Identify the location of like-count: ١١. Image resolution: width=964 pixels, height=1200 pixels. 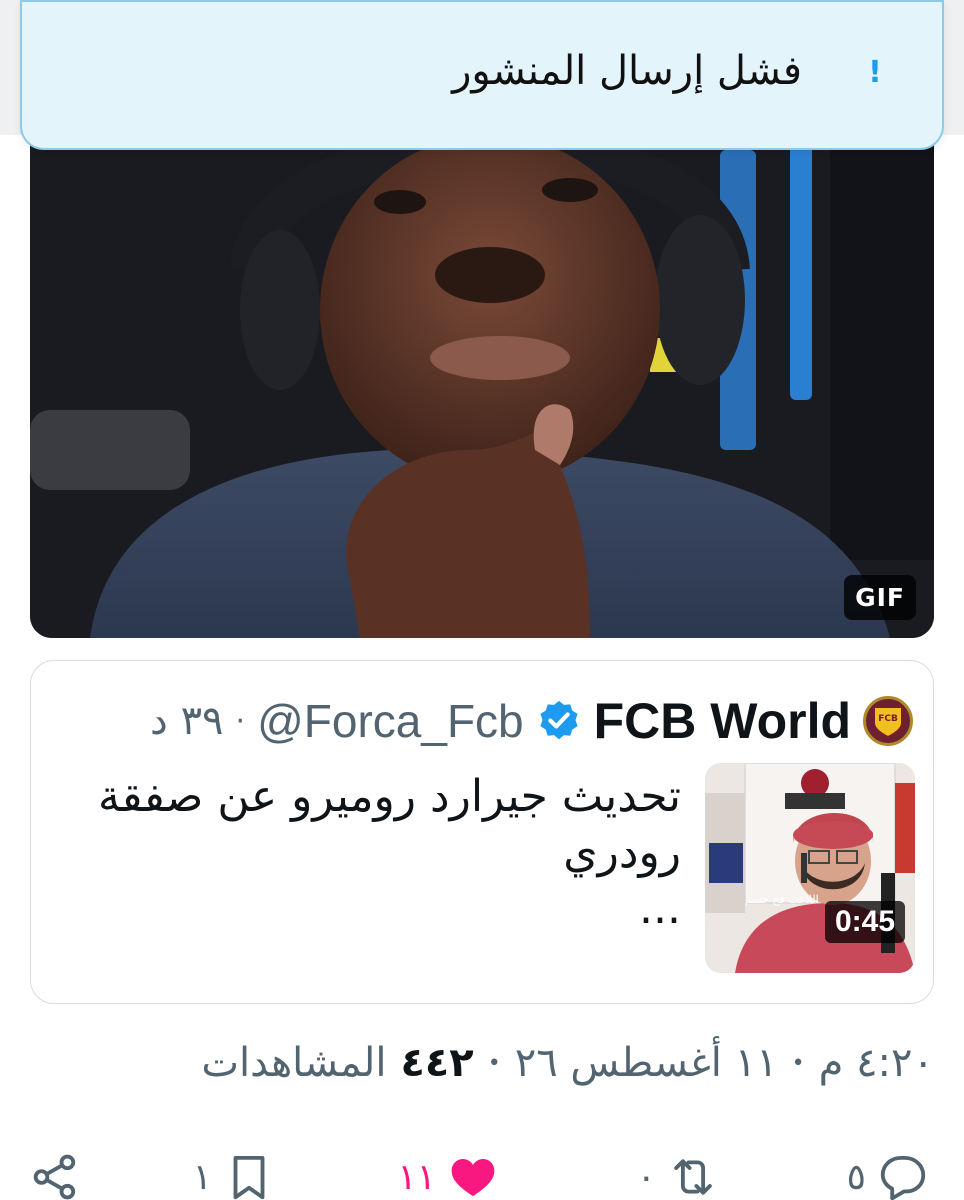
(416, 1177).